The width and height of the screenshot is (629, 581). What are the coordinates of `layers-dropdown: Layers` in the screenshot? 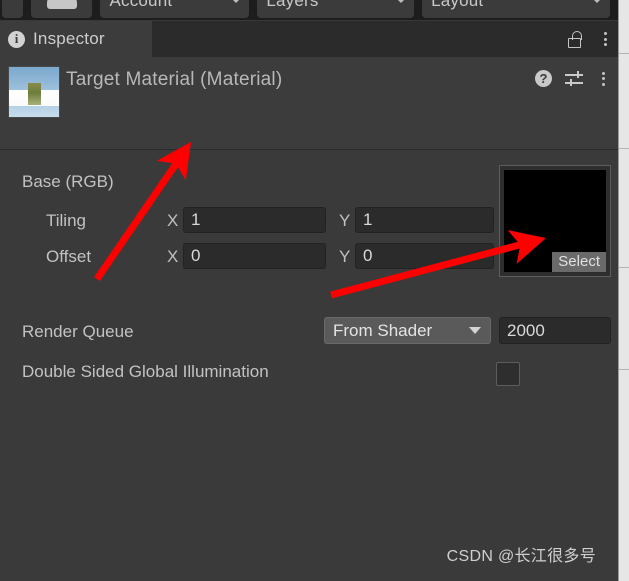 It's located at (336, 9).